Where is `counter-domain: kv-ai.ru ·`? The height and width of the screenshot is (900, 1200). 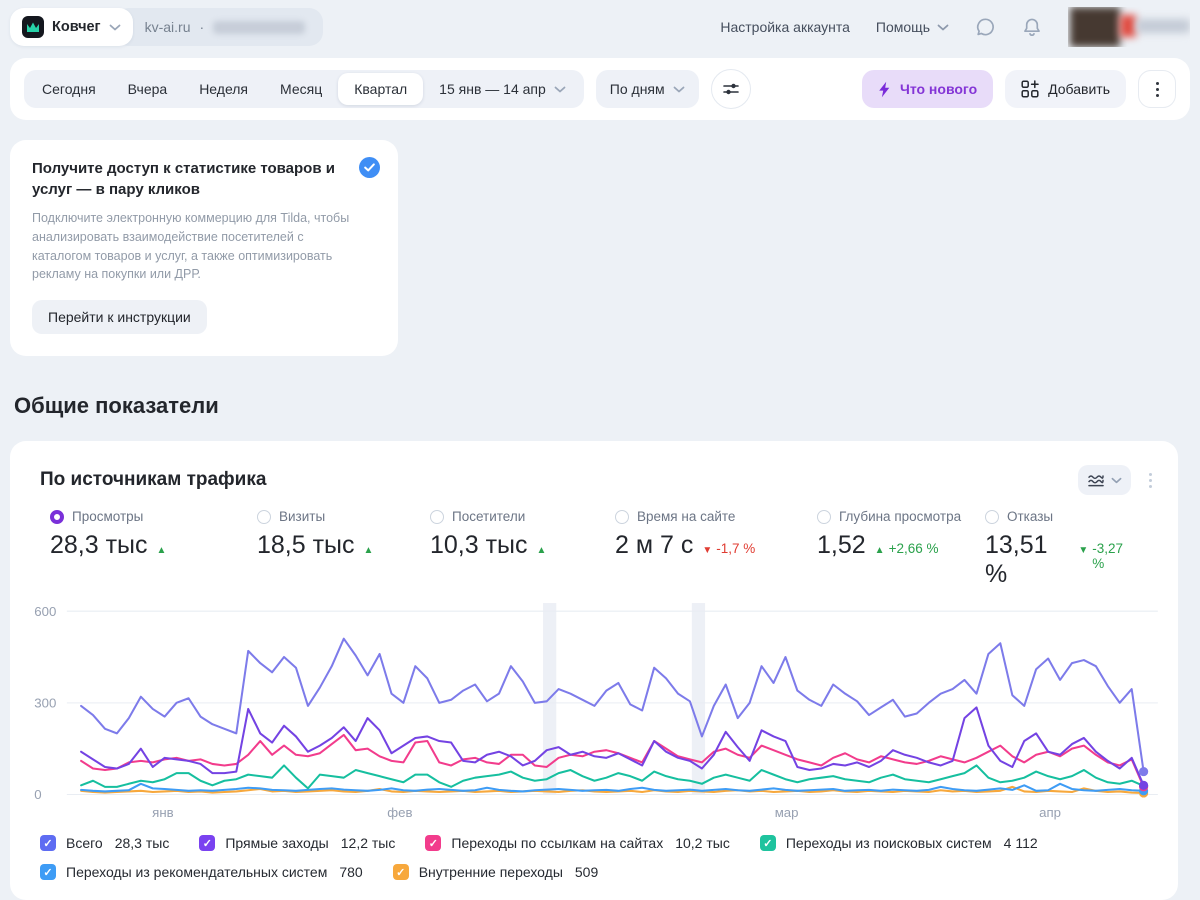
counter-domain: kv-ai.ru · is located at coordinates (219, 27).